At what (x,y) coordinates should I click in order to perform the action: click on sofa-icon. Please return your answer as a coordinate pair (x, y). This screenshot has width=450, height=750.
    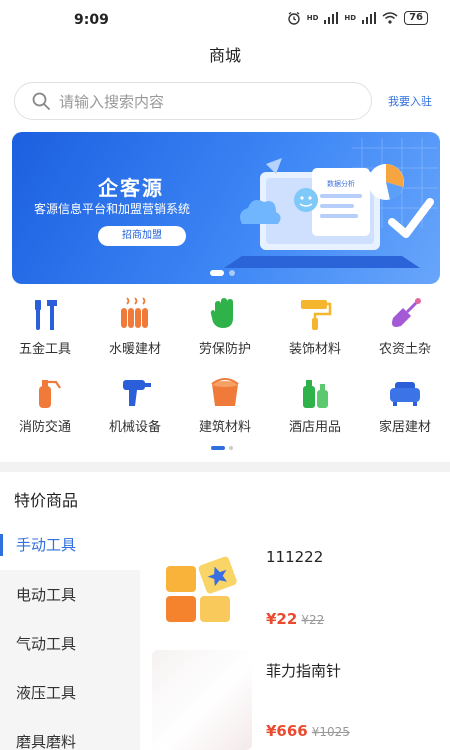
    Looking at the image, I should click on (405, 394).